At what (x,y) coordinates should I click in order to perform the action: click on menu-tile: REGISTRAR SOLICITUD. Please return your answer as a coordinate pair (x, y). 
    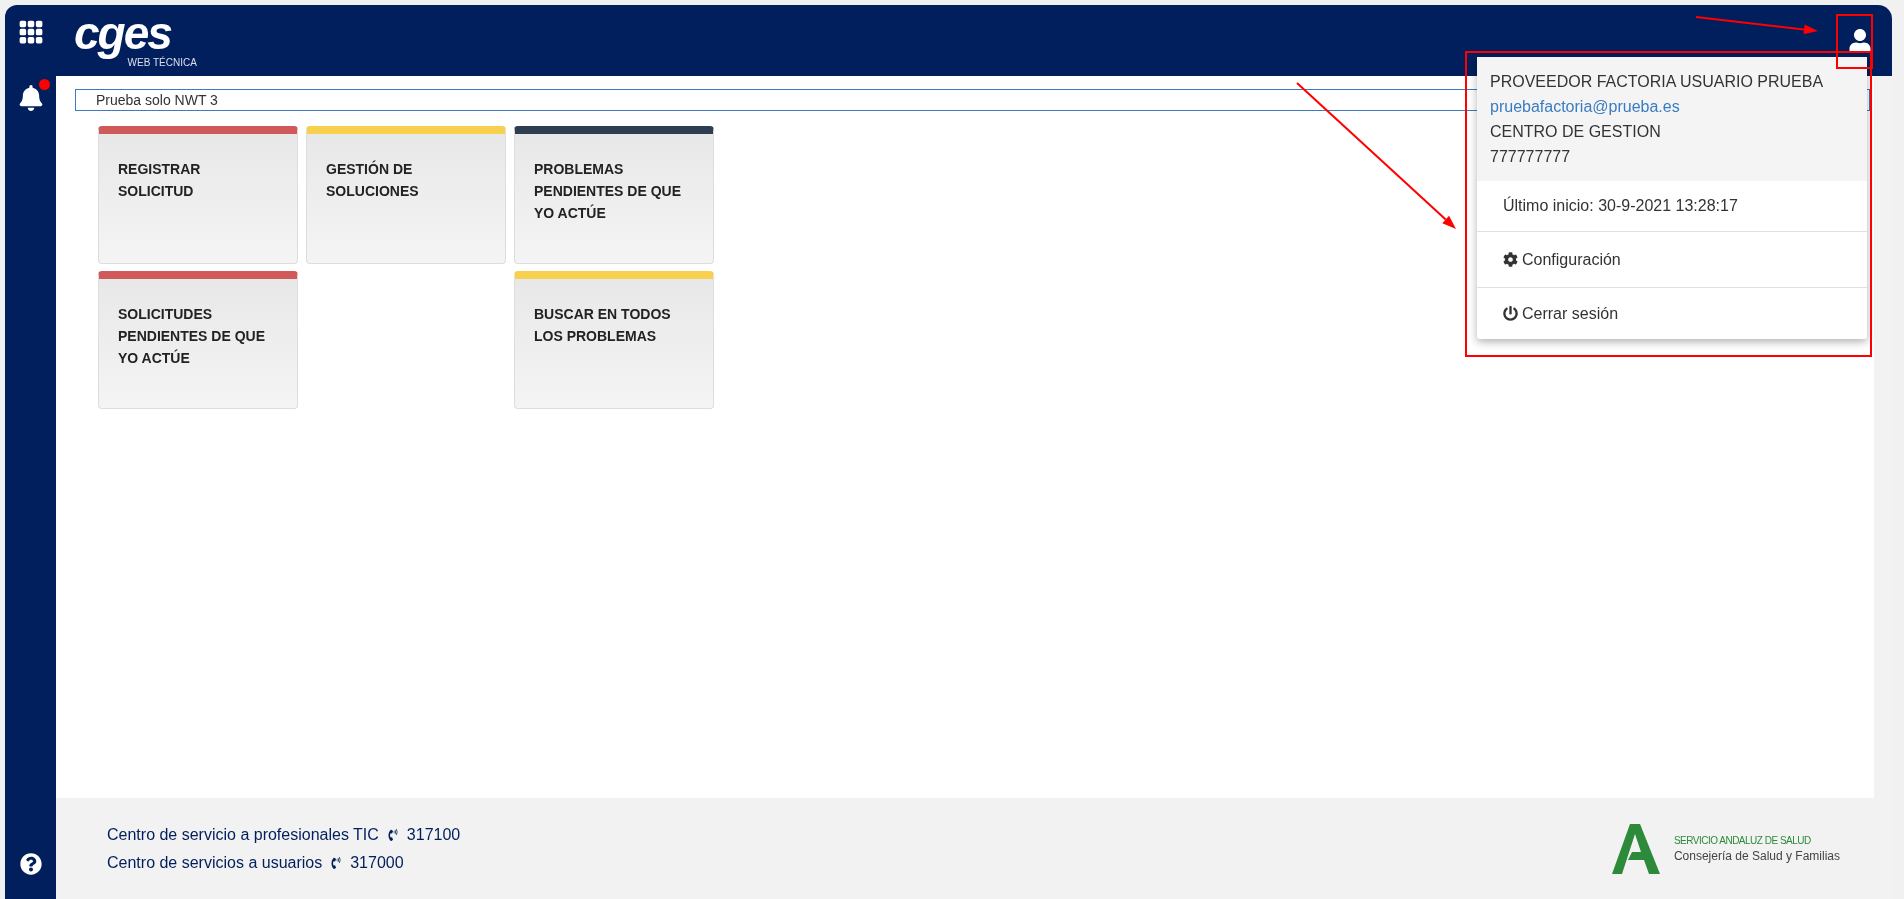
    Looking at the image, I should click on (198, 195).